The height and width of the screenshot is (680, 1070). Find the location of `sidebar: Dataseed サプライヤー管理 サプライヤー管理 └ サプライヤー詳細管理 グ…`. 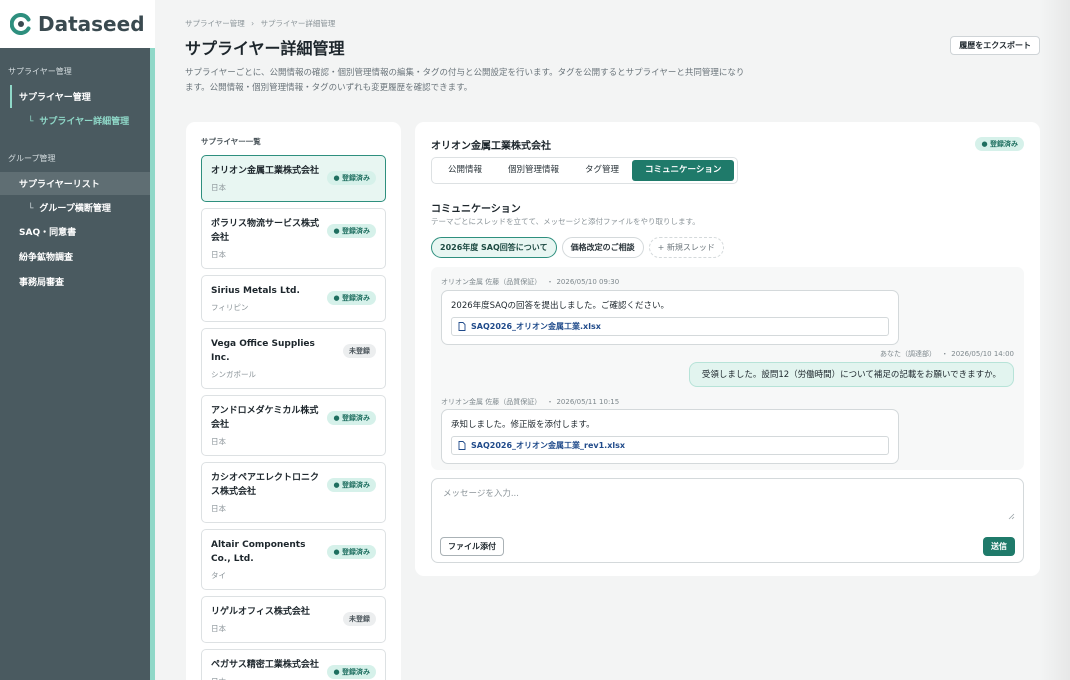

sidebar: Dataseed サプライヤー管理 サプライヤー管理 └ サプライヤー詳細管理 グ… is located at coordinates (77, 340).